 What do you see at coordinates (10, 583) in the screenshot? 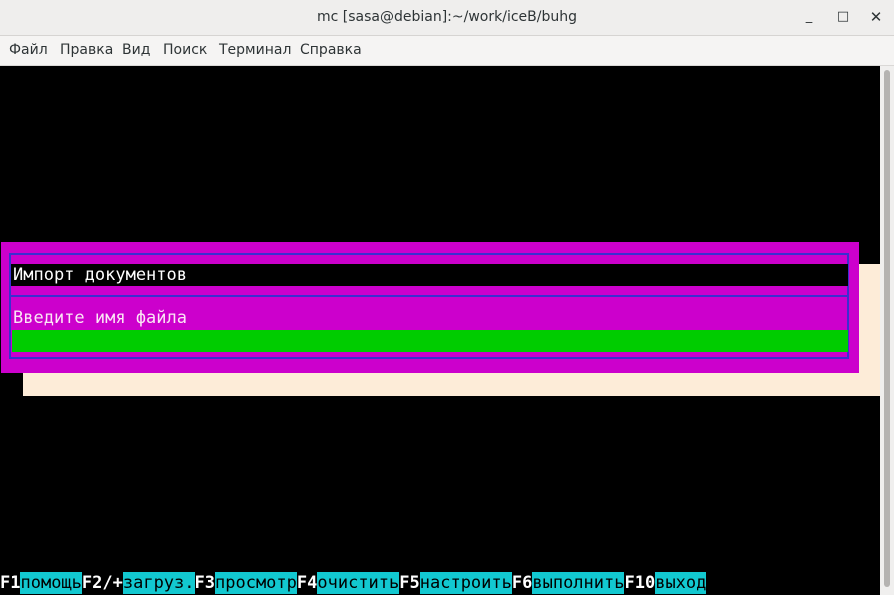
I see `fkey-f1-key: F1` at bounding box center [10, 583].